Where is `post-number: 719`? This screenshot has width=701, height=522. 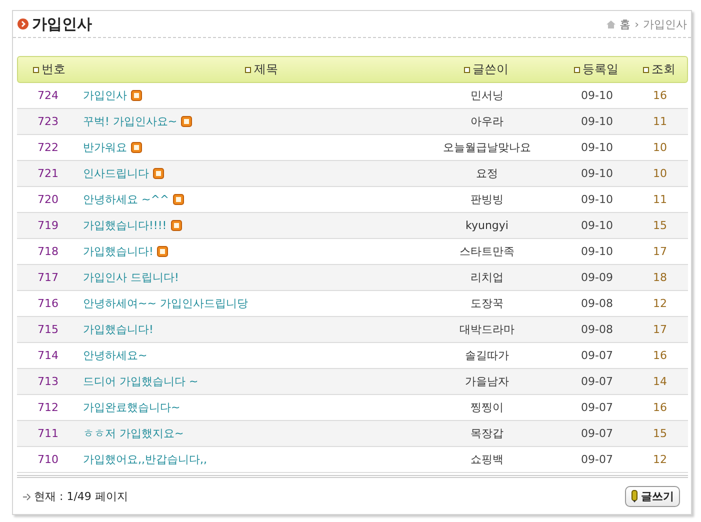
post-number: 719 is located at coordinates (48, 225).